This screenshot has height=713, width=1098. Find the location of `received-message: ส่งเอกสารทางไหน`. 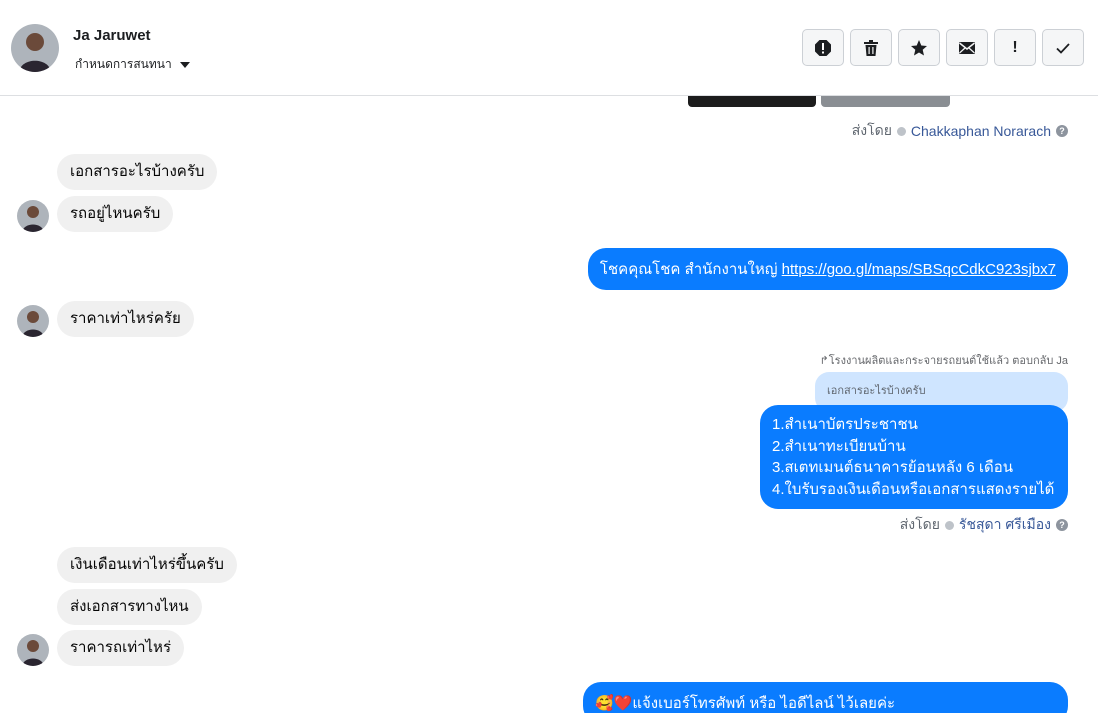

received-message: ส่งเอกสารทางไหน is located at coordinates (129, 607).